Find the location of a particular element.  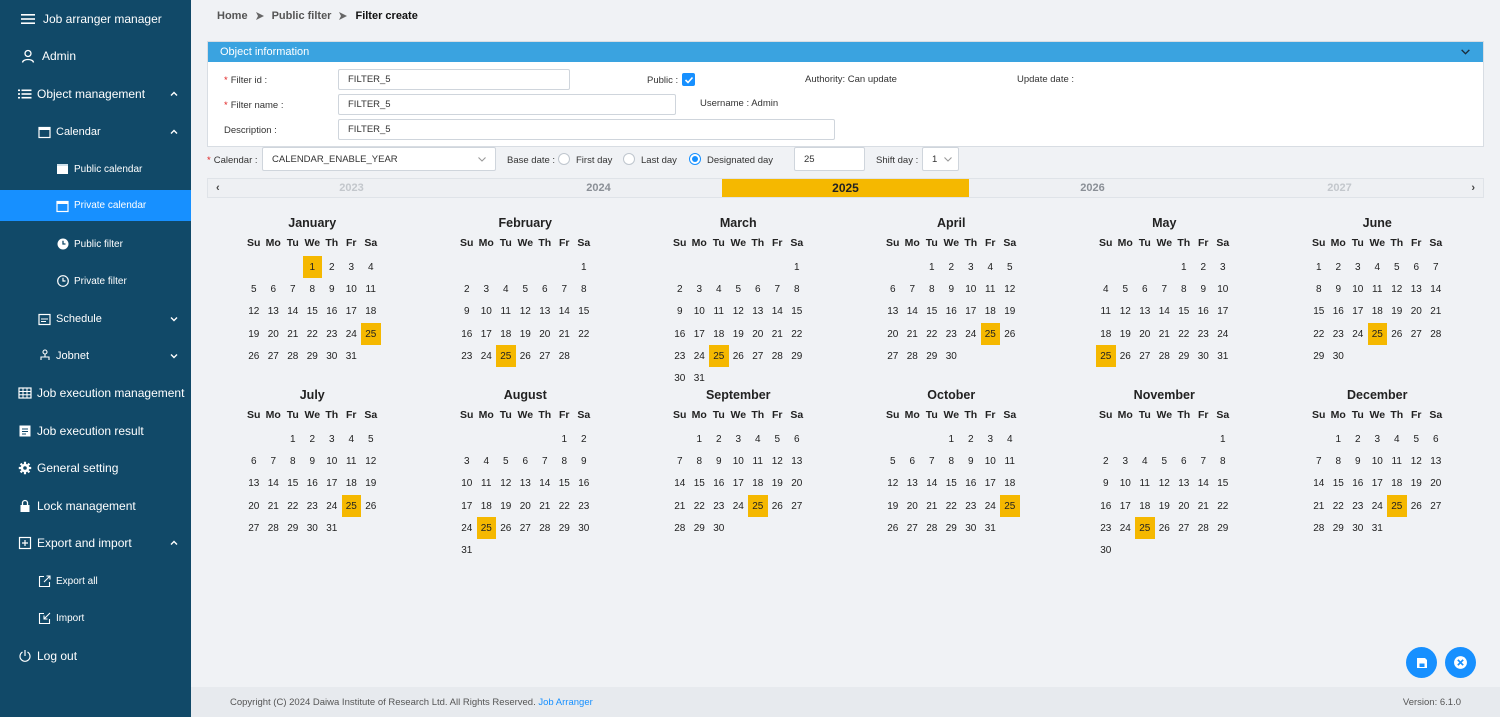

designated-day-radio is located at coordinates (695, 159).